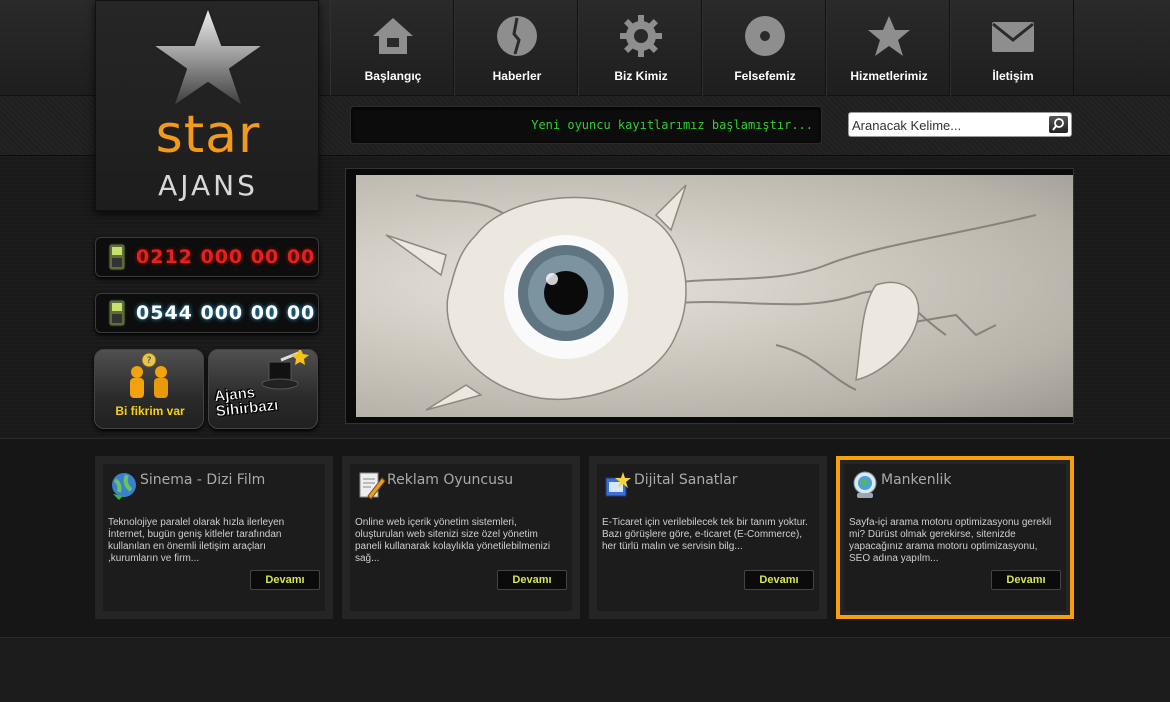 The width and height of the screenshot is (1170, 702). What do you see at coordinates (947, 125) in the screenshot?
I see `search-input` at bounding box center [947, 125].